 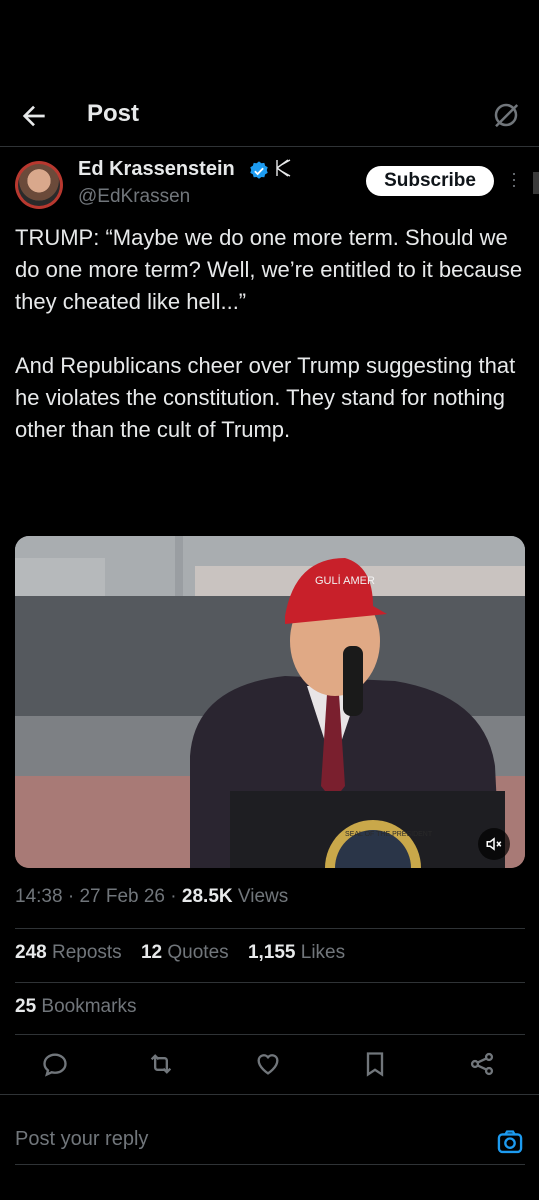 What do you see at coordinates (207, 896) in the screenshot?
I see `views-count: 28.5K` at bounding box center [207, 896].